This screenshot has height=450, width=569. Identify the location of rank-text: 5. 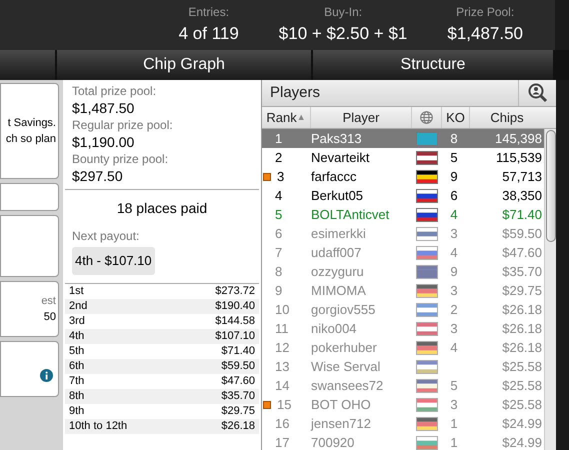
(278, 215).